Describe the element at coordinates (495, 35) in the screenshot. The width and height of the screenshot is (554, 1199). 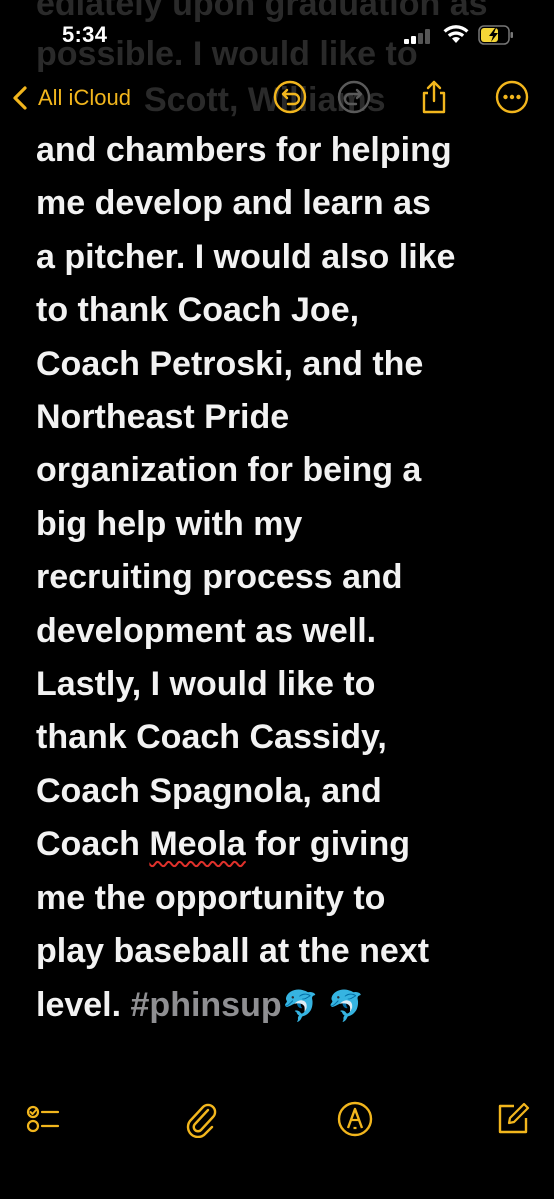
I see `battery-charging-icon` at that location.